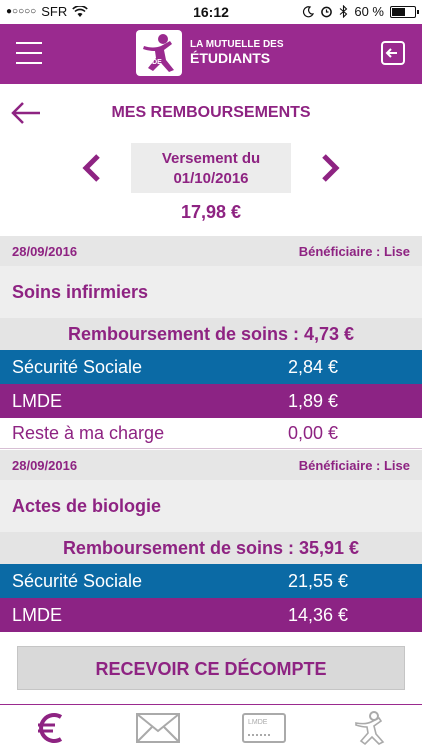 The image size is (422, 750). I want to click on payment-date-box: Versement du 01/10/2016, so click(211, 168).